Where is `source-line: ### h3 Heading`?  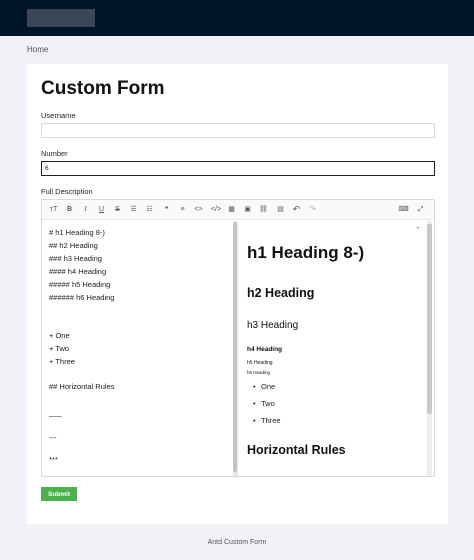 source-line: ### h3 Heading is located at coordinates (75, 258).